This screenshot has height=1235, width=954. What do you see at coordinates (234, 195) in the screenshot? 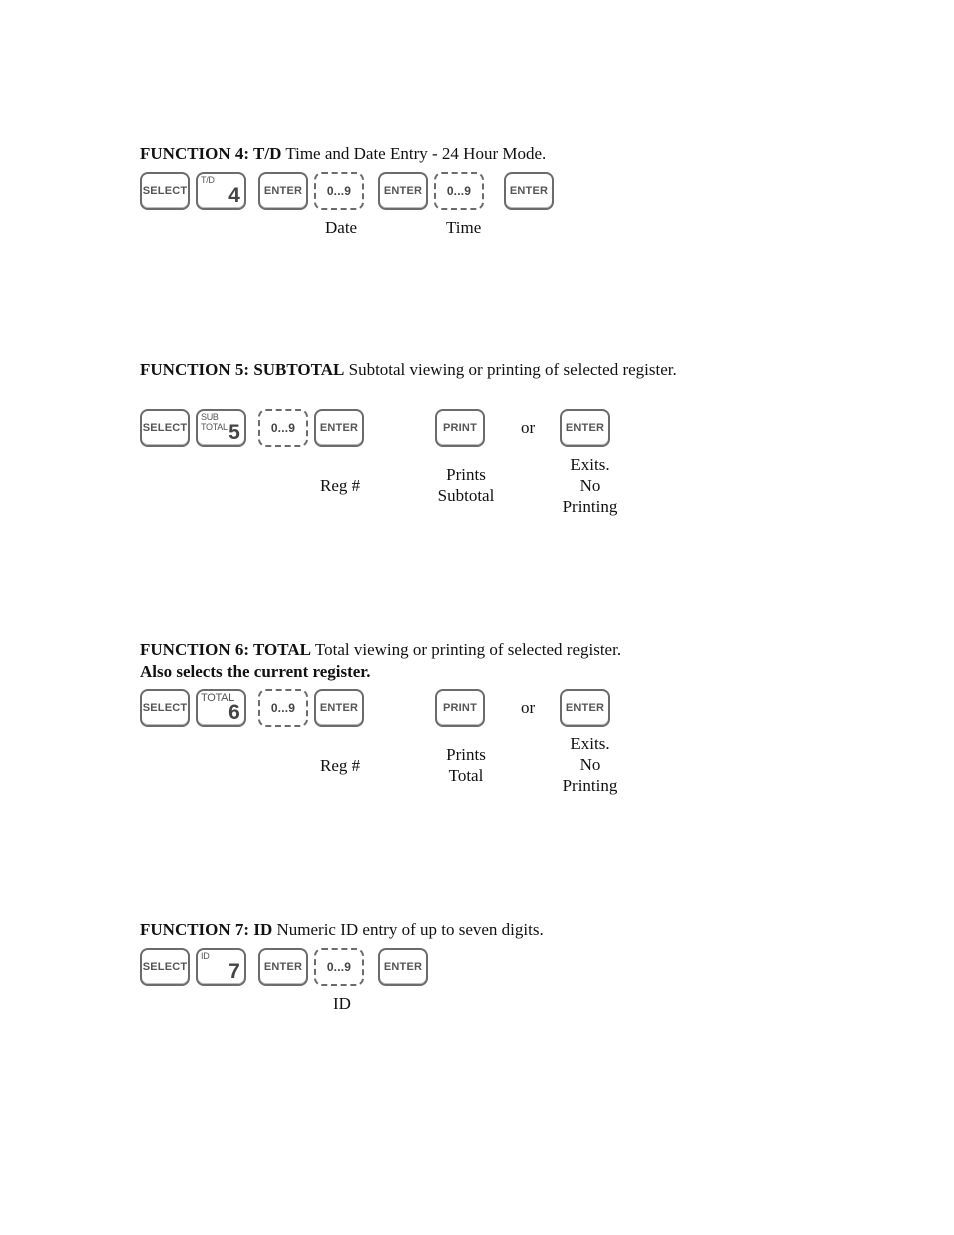
I see `key-number: 4` at bounding box center [234, 195].